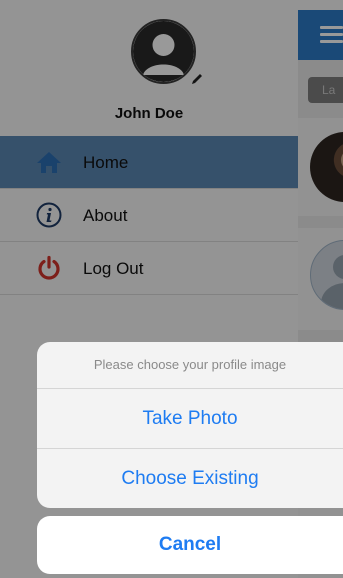  What do you see at coordinates (190, 545) in the screenshot?
I see `cancel-button: Cancel` at bounding box center [190, 545].